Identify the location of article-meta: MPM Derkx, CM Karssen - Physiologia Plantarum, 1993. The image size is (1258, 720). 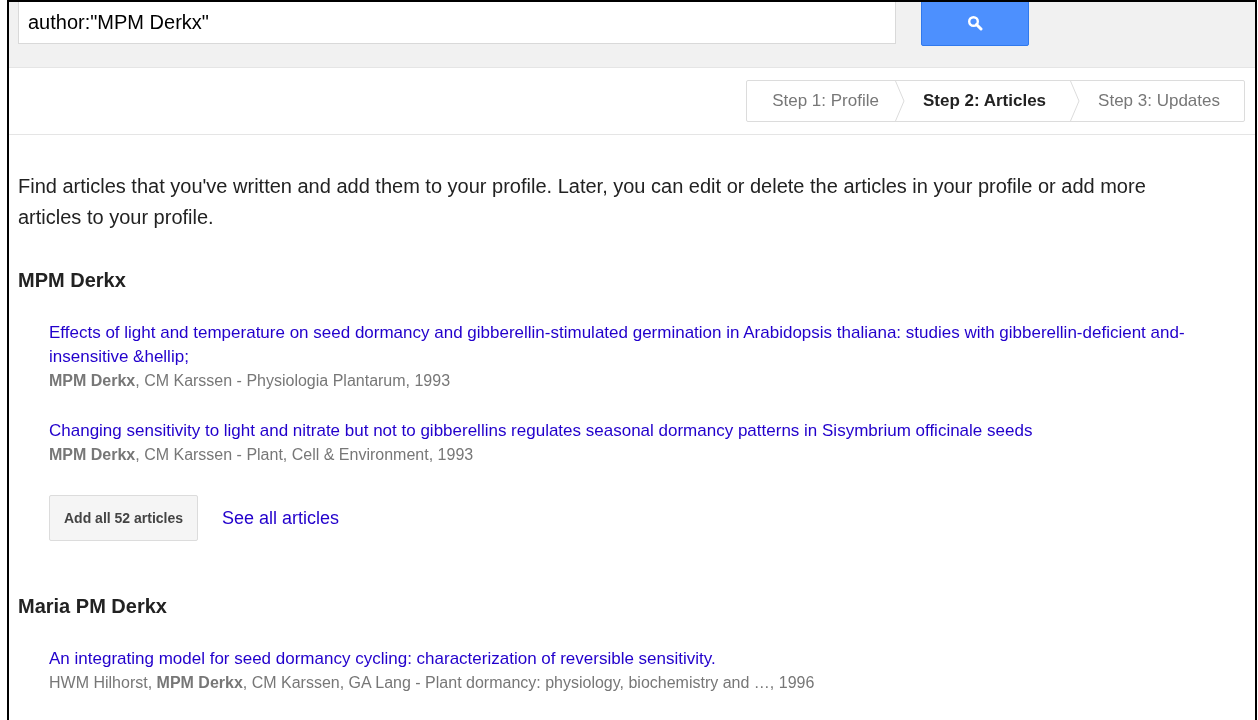
(250, 381).